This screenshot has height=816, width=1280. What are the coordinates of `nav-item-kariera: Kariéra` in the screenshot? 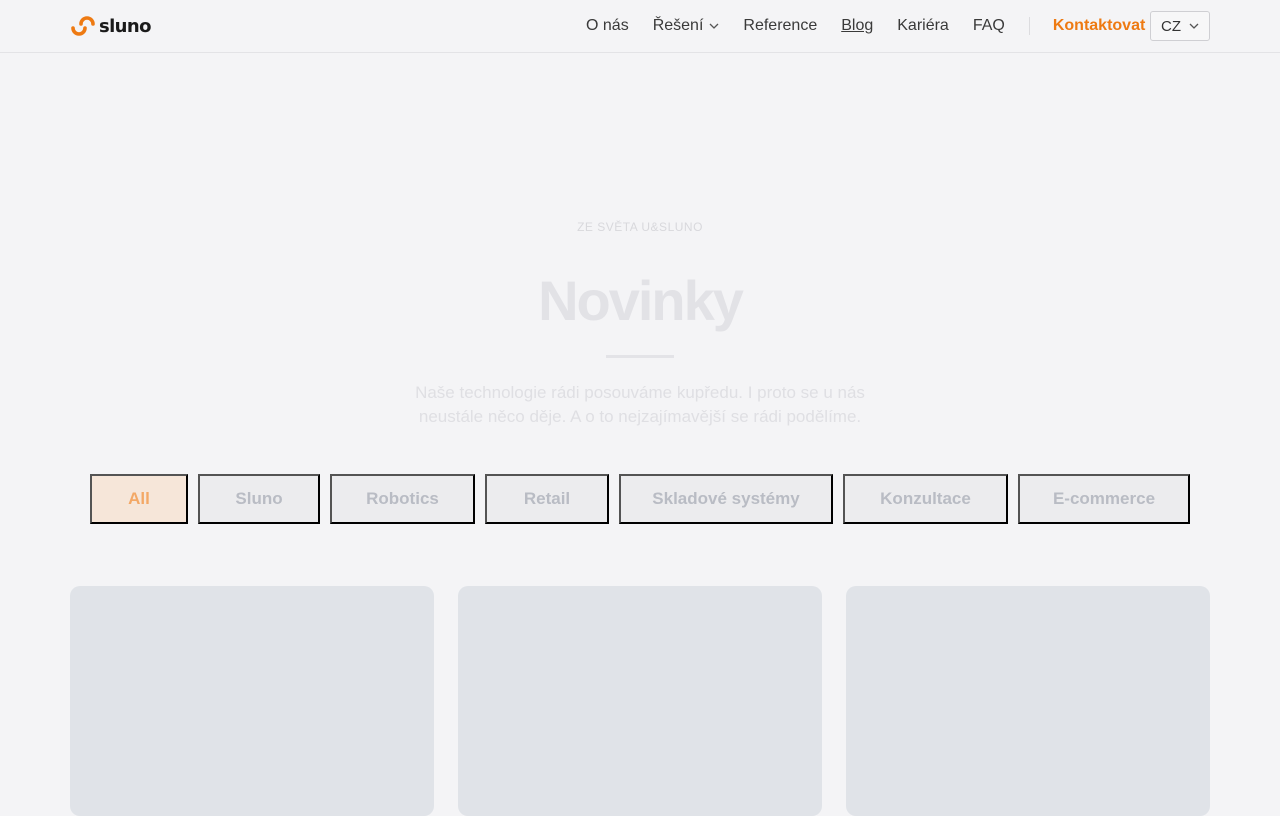 It's located at (923, 26).